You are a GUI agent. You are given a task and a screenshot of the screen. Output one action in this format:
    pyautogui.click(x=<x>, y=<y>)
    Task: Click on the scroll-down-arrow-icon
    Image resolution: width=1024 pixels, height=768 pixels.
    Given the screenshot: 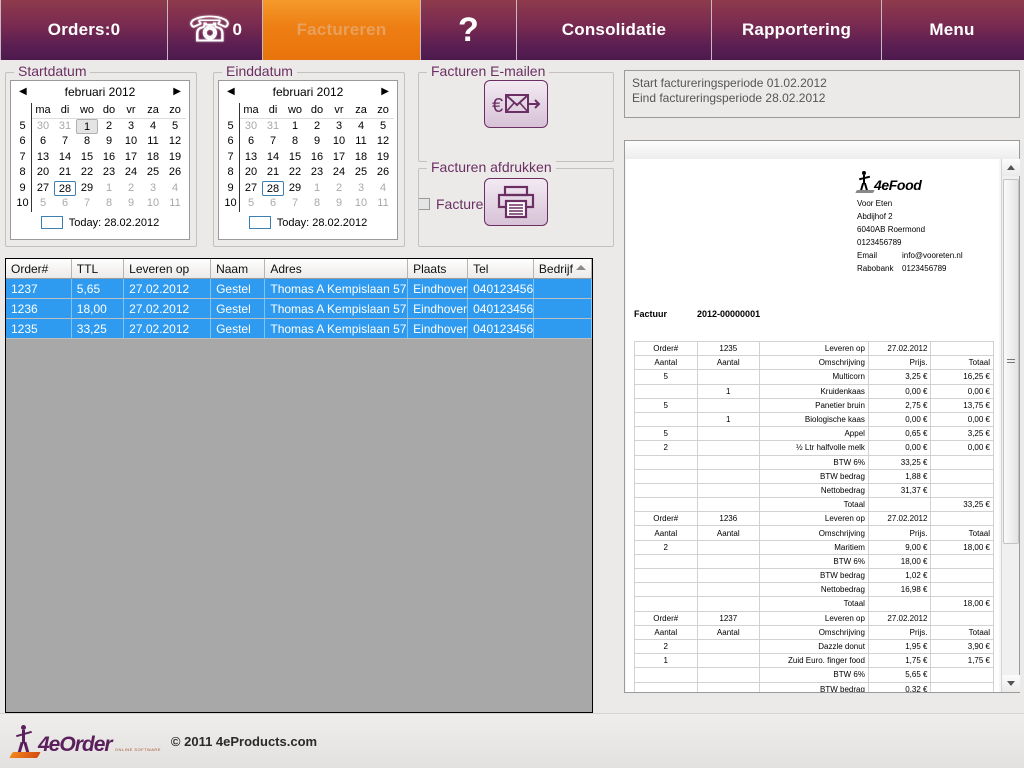 What is the action you would take?
    pyautogui.click(x=1011, y=683)
    